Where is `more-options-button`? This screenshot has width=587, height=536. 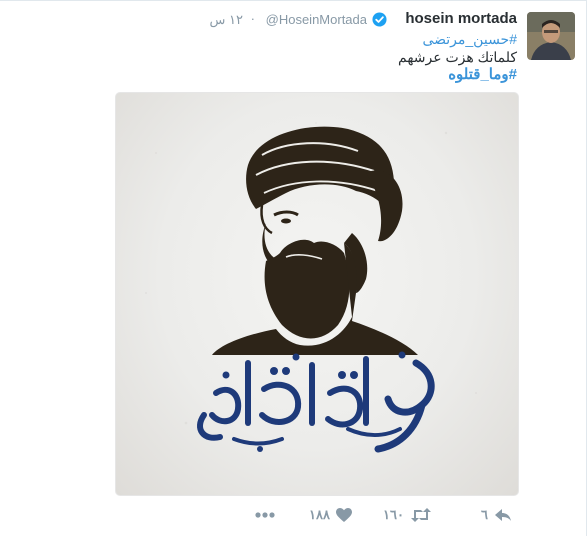 more-options-button is located at coordinates (265, 515).